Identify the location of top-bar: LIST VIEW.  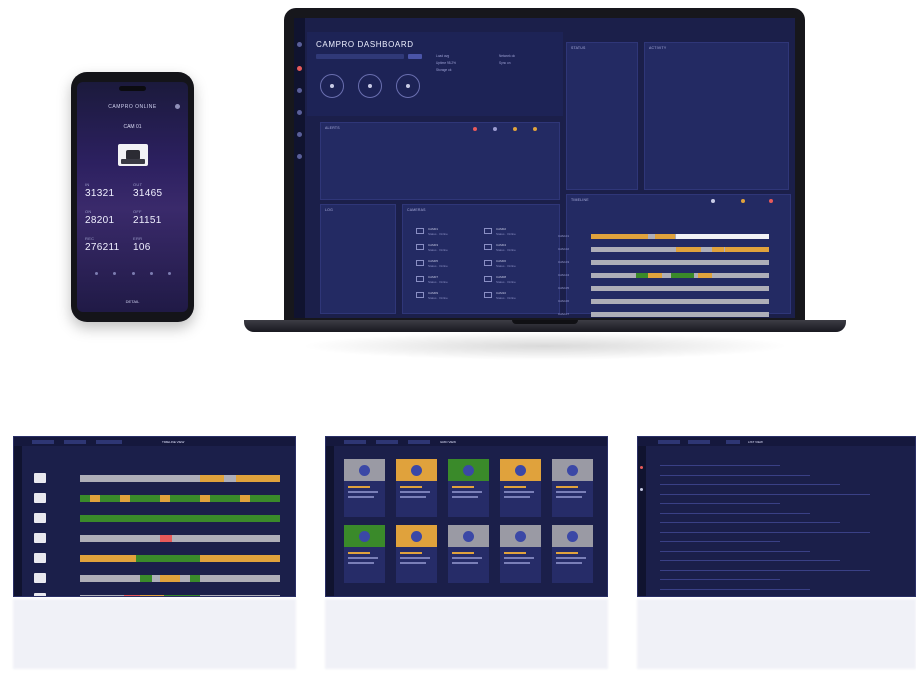
(776, 441).